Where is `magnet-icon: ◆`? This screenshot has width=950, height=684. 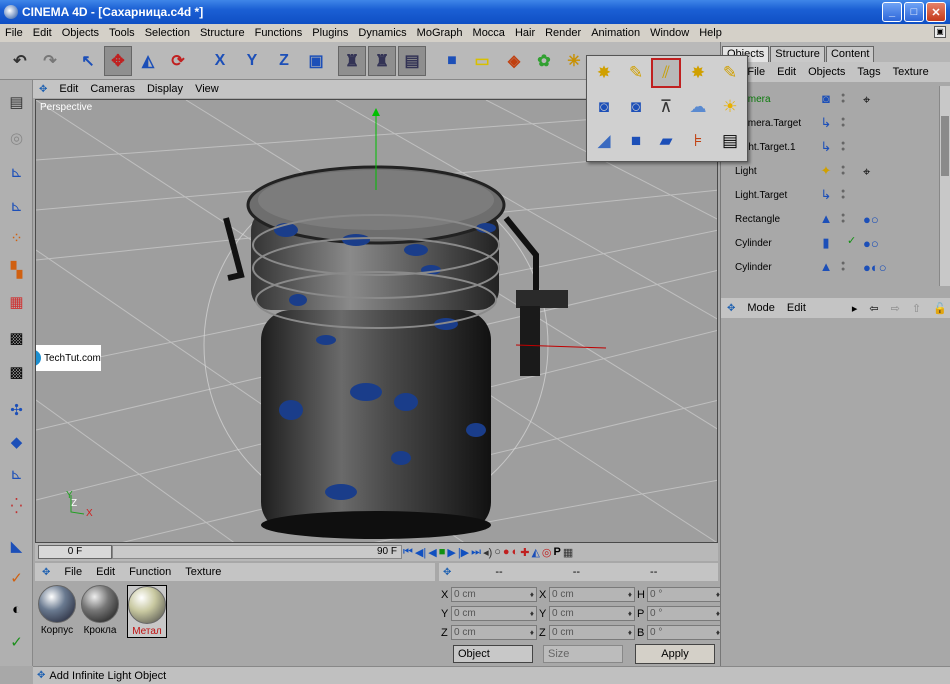 magnet-icon: ◆ is located at coordinates (16, 441).